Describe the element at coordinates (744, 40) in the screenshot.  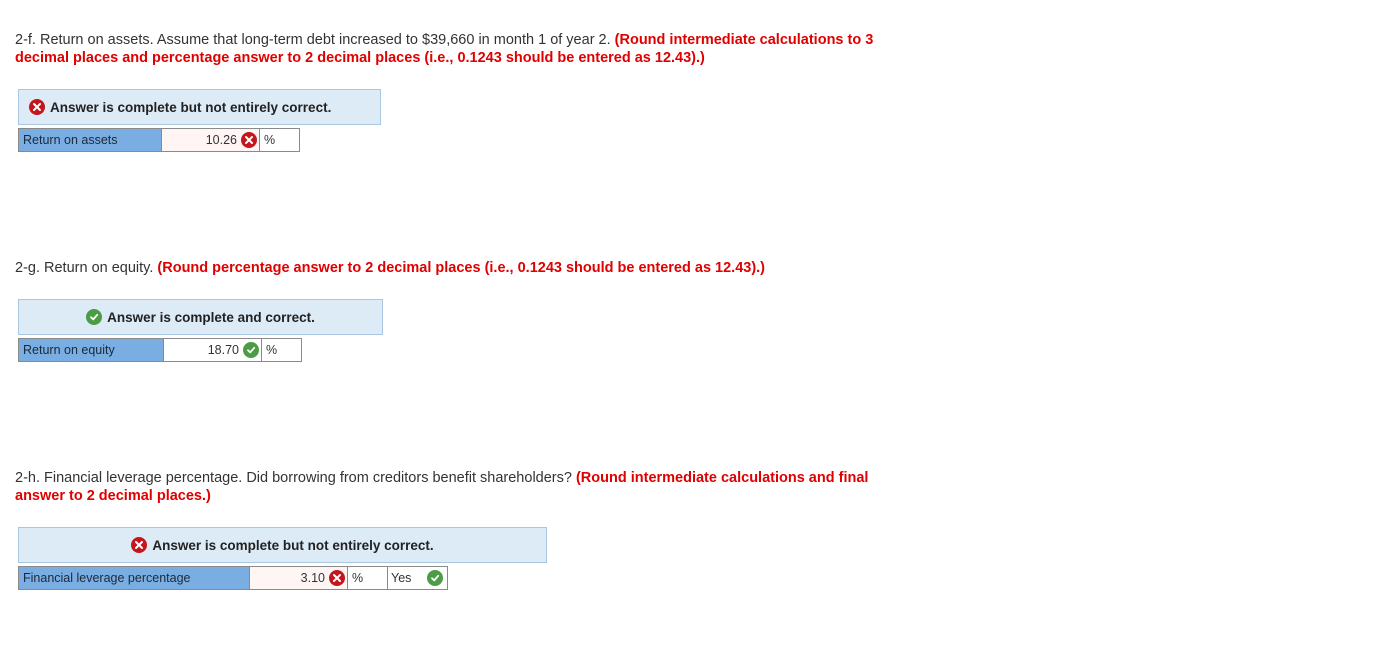
I see `question-2f-instruction-1: (Round intermediate calculations to 3` at that location.